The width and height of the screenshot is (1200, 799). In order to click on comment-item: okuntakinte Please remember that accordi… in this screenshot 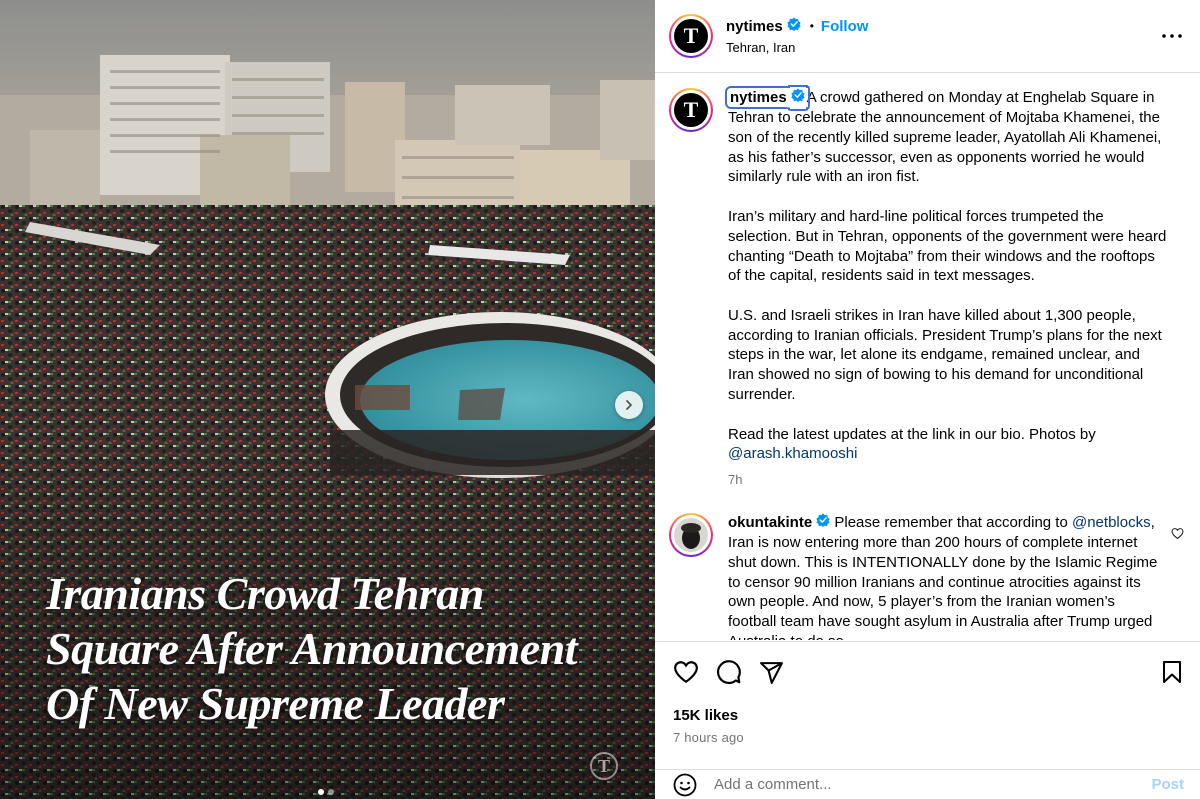, I will do `click(926, 576)`.